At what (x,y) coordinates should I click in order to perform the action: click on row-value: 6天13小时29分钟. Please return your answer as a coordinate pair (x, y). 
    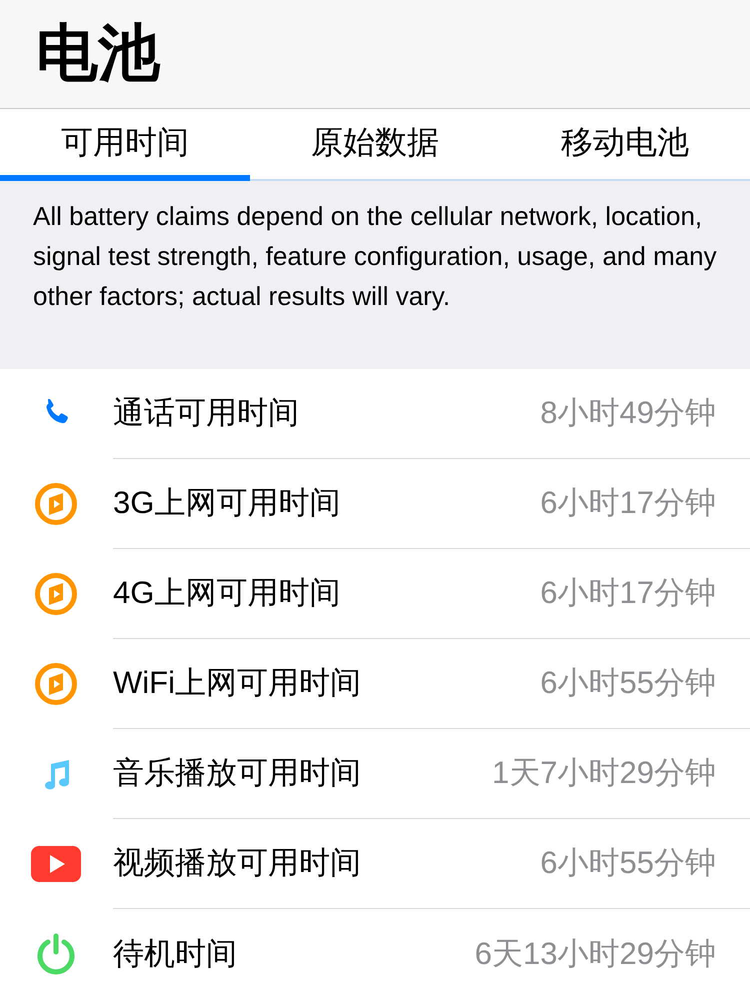
    Looking at the image, I should click on (595, 953).